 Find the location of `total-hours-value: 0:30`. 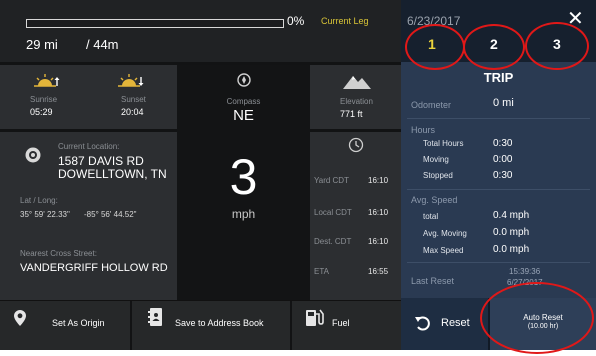

total-hours-value: 0:30 is located at coordinates (503, 143).